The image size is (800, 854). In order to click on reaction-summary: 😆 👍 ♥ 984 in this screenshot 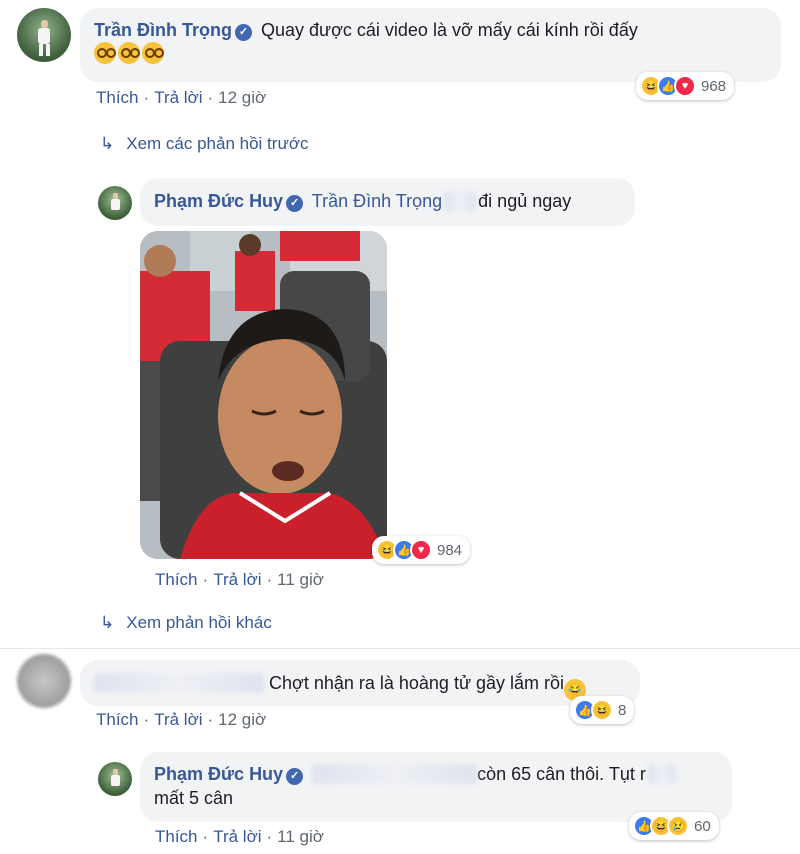, I will do `click(421, 550)`.